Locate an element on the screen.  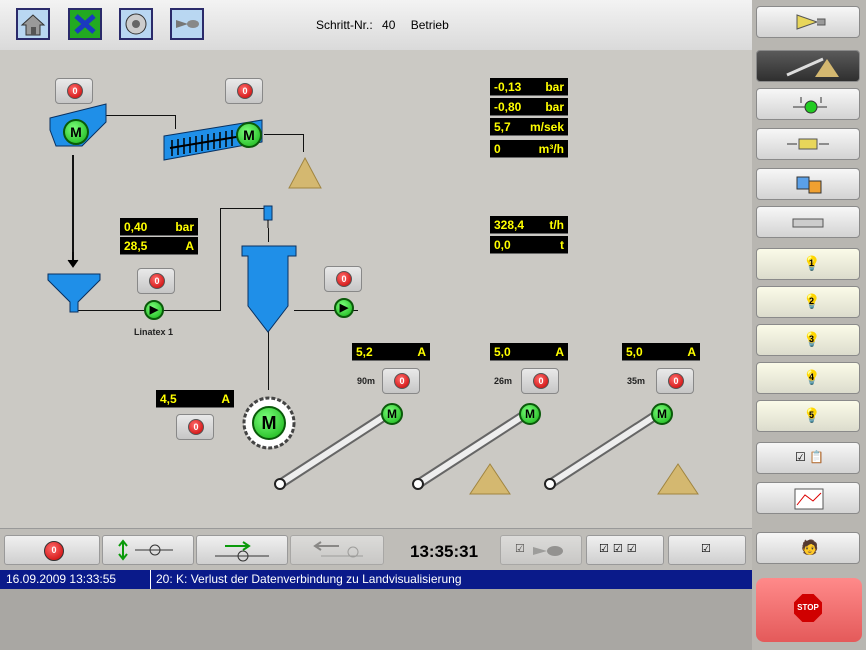
nav-overview-button is located at coordinates (808, 66).